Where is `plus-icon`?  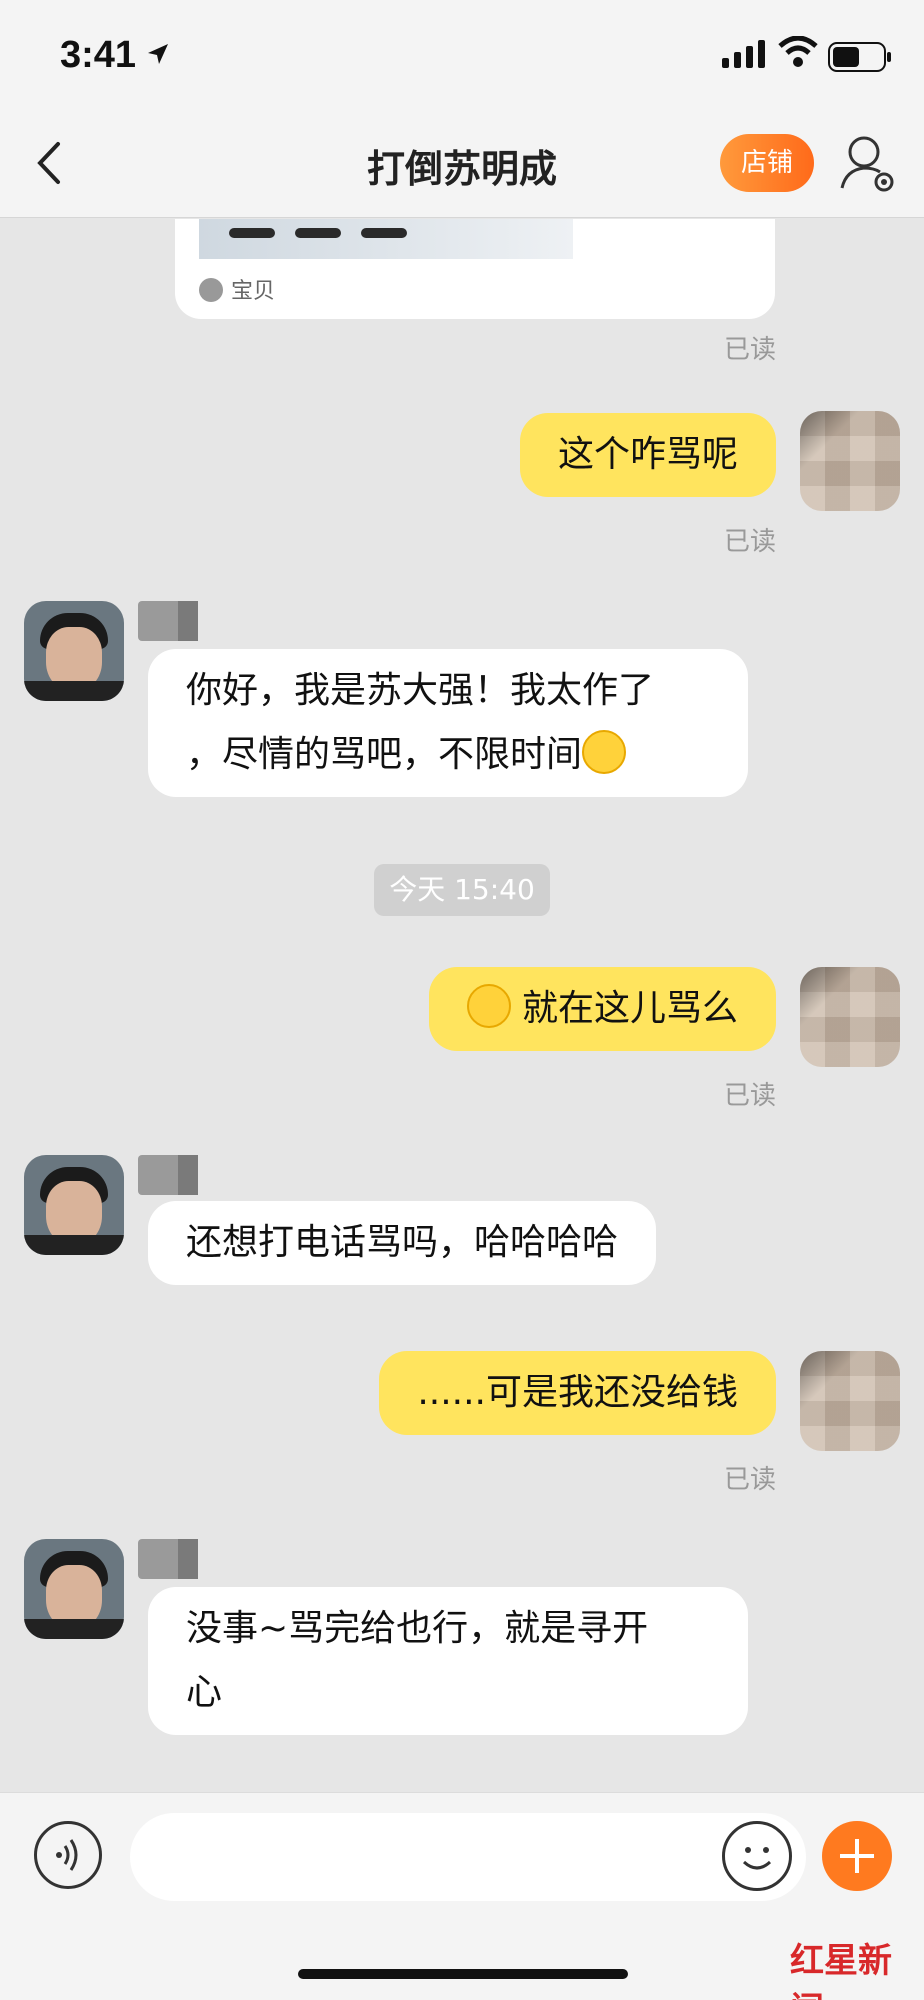 plus-icon is located at coordinates (857, 1856).